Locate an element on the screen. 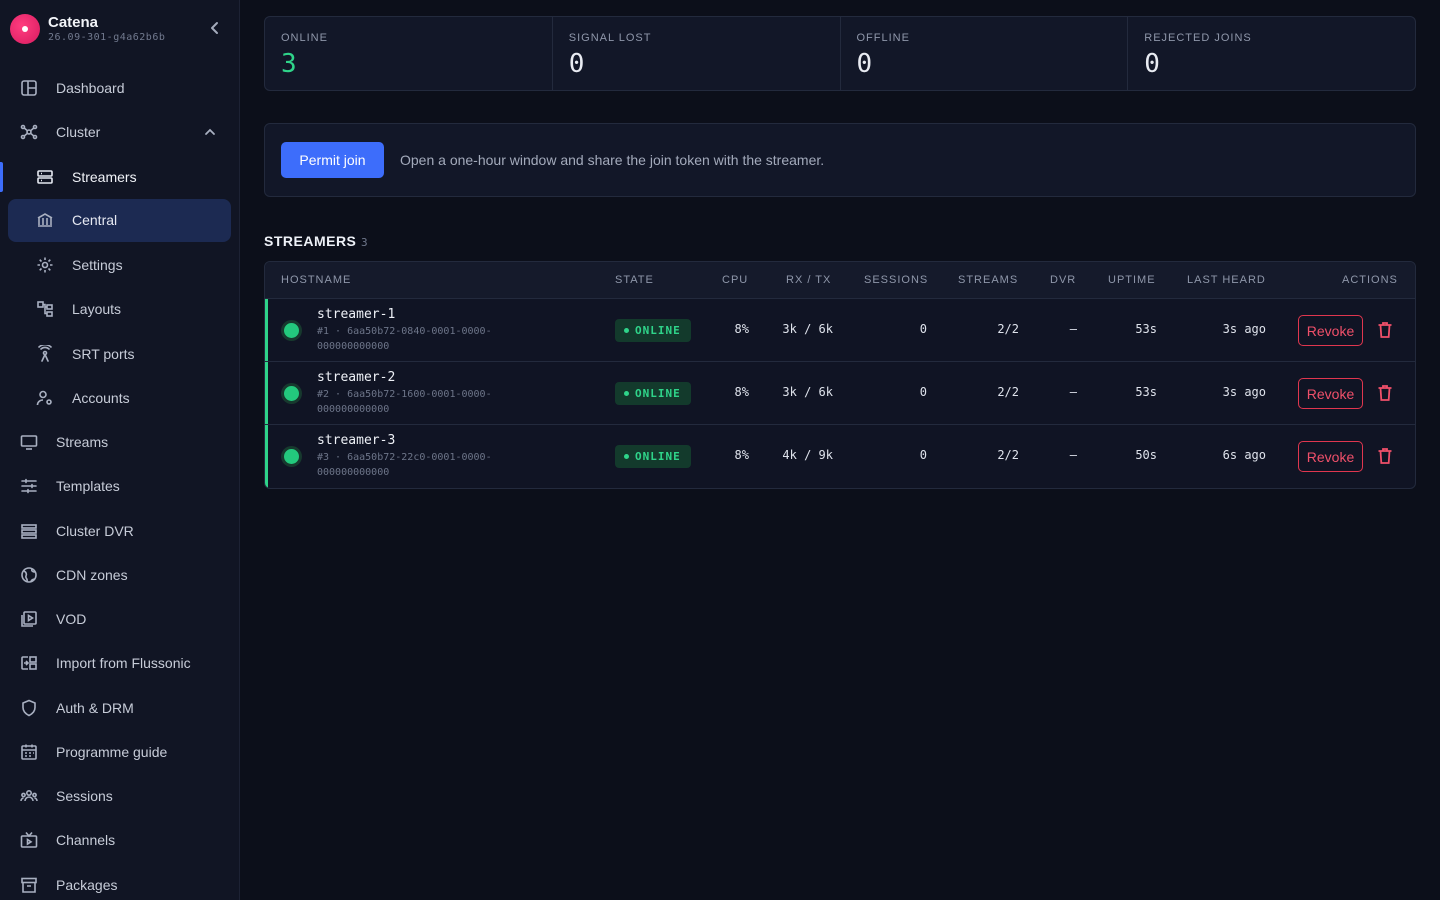 This screenshot has height=900, width=1440. streamer-hostname: streamer-3 is located at coordinates (356, 440).